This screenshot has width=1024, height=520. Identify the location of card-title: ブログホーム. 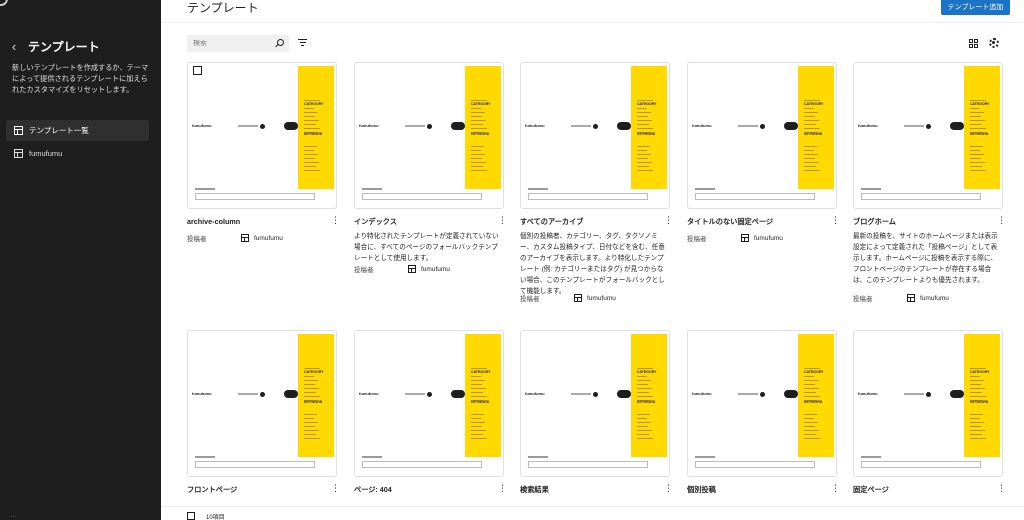
(874, 222).